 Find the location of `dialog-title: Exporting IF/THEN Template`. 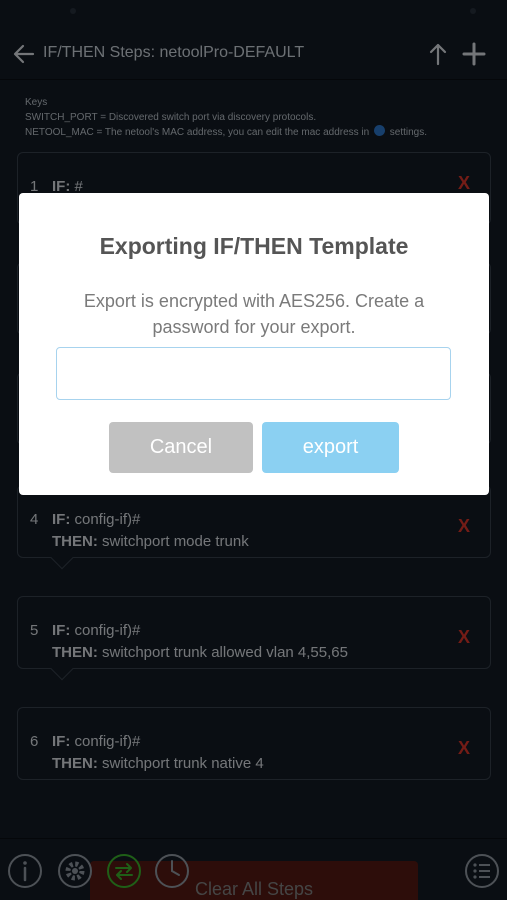

dialog-title: Exporting IF/THEN Template is located at coordinates (254, 246).